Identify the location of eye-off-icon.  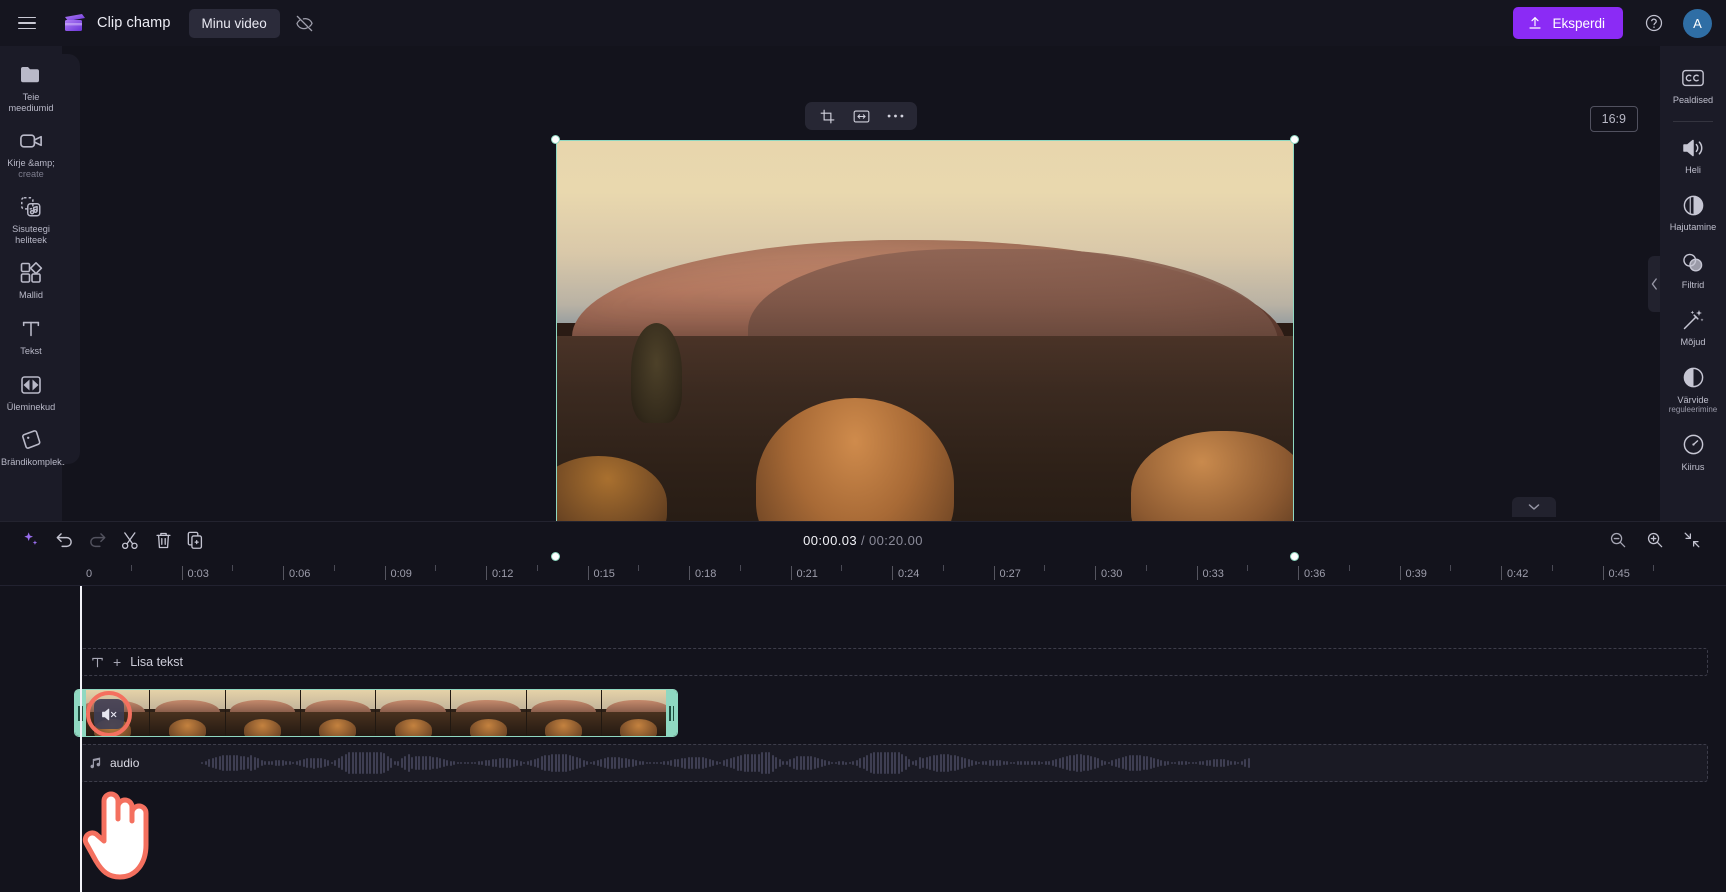
(305, 23).